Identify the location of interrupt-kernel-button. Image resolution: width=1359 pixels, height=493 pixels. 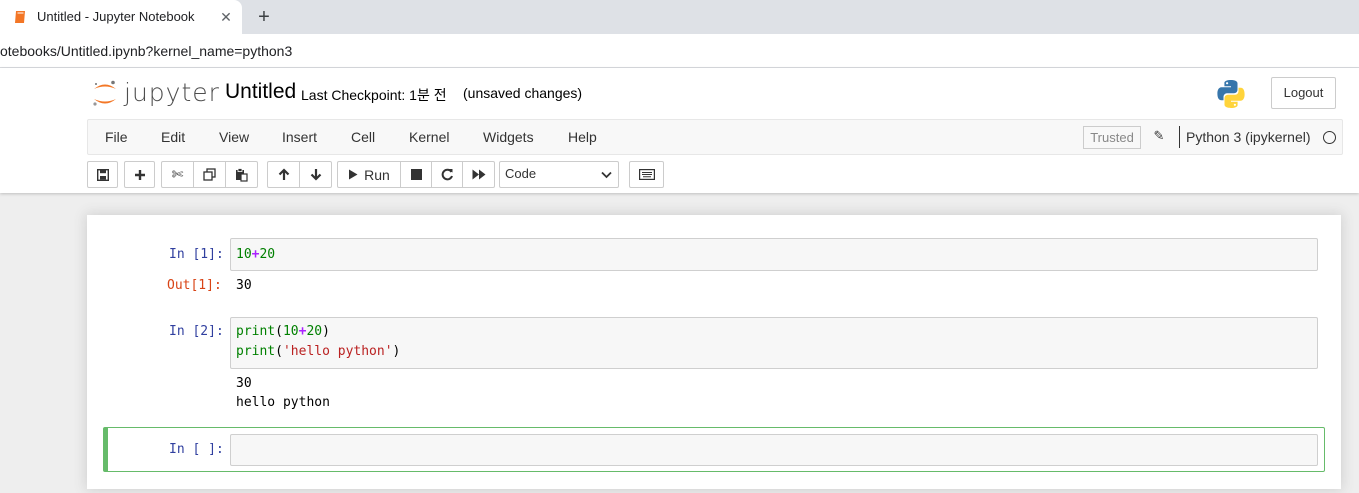
(416, 174).